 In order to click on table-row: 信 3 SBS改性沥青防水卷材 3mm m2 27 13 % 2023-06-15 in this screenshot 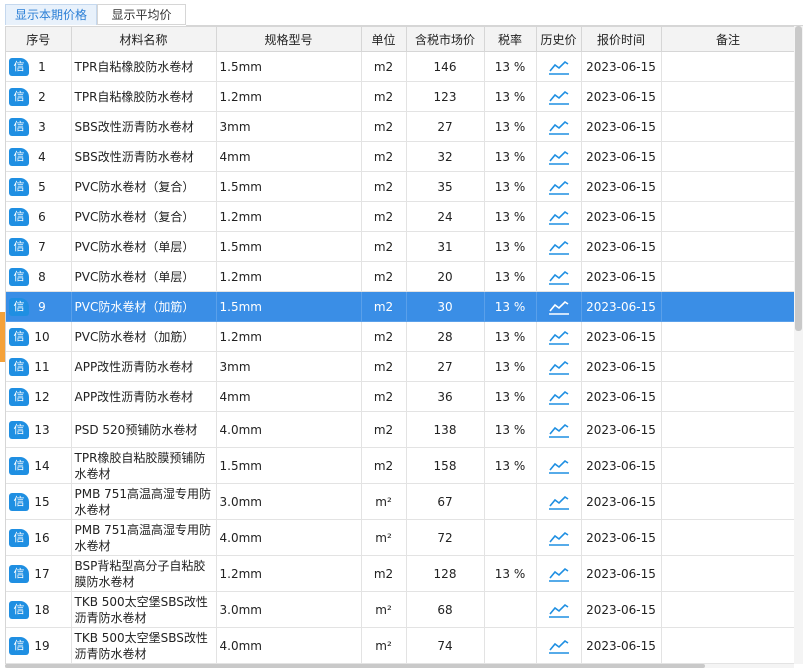, I will do `click(400, 126)`.